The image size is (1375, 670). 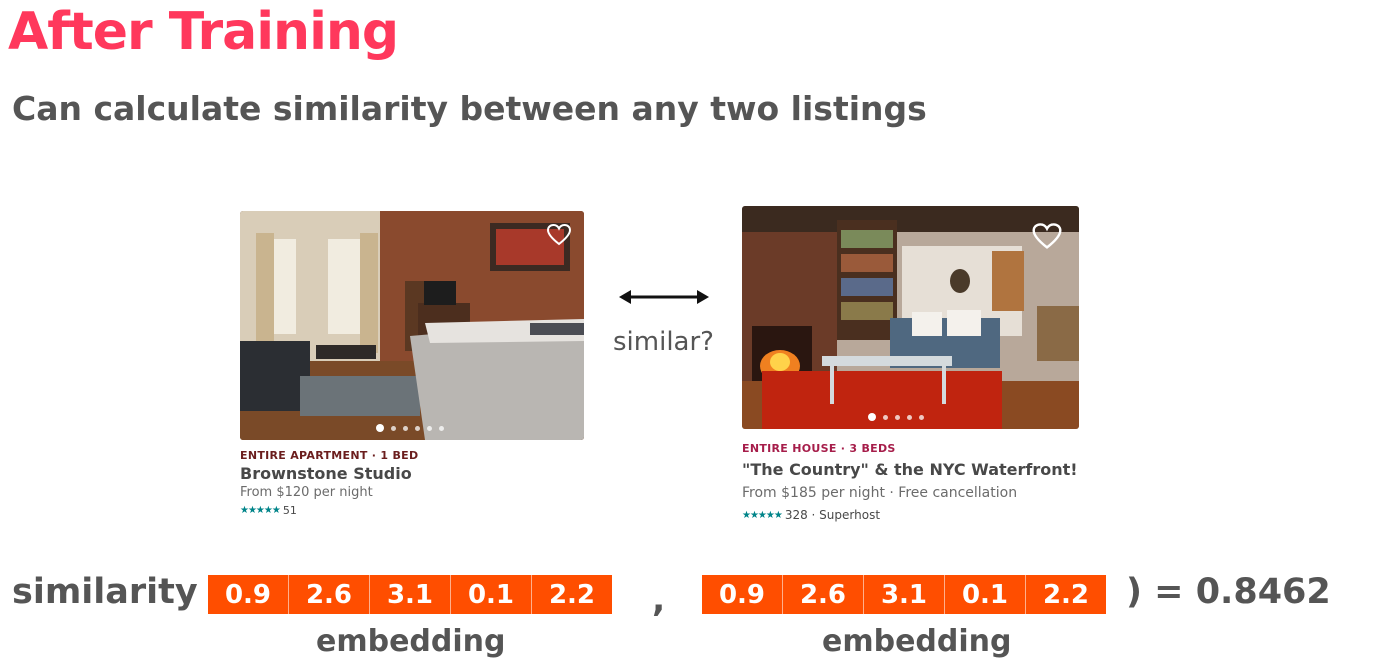 What do you see at coordinates (326, 473) in the screenshot?
I see `listing-name: Brownstone Studio` at bounding box center [326, 473].